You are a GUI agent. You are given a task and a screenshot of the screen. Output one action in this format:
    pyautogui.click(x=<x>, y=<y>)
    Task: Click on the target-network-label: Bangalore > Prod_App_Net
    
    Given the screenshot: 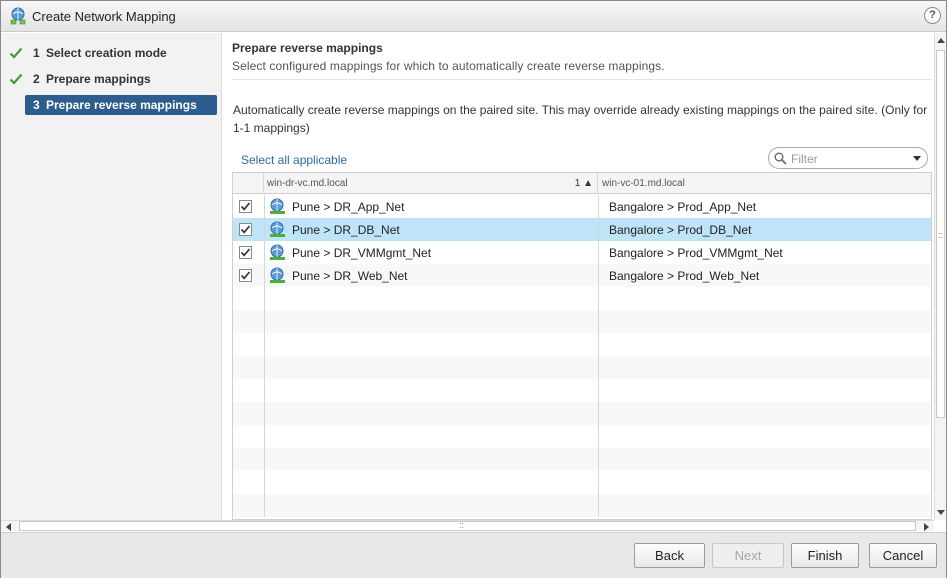 What is the action you would take?
    pyautogui.click(x=683, y=207)
    